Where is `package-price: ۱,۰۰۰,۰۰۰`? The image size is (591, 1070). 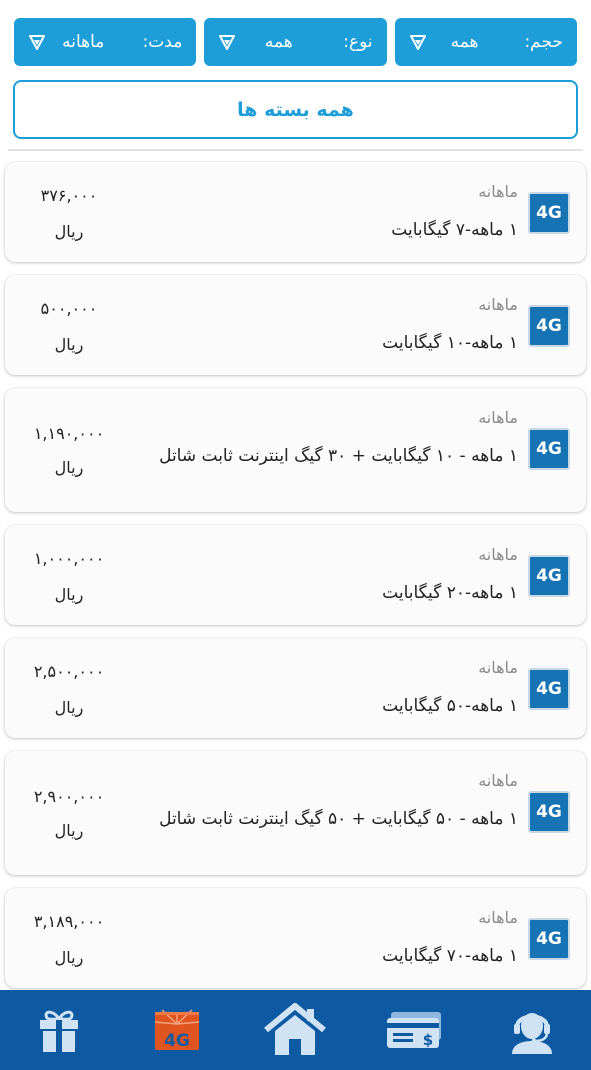 package-price: ۱,۰۰۰,۰۰۰ is located at coordinates (69, 558).